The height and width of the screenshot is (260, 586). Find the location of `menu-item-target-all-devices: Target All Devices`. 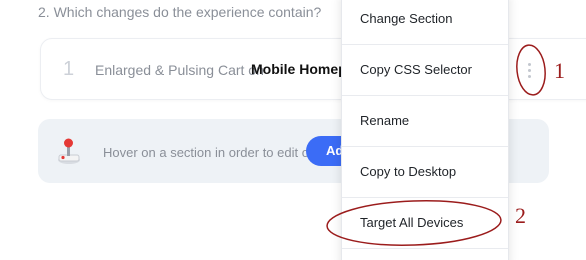

menu-item-target-all-devices: Target All Devices is located at coordinates (425, 223).